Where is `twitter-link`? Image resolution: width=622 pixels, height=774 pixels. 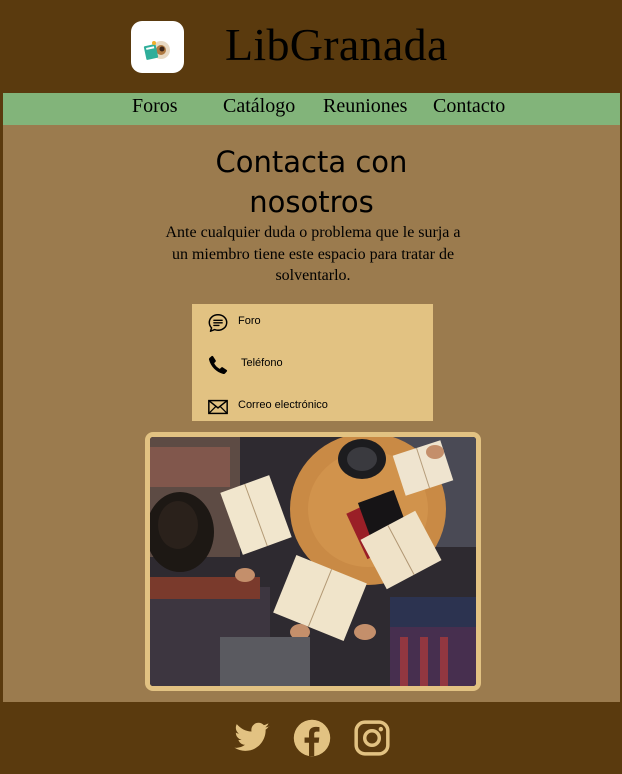
twitter-link is located at coordinates (252, 738).